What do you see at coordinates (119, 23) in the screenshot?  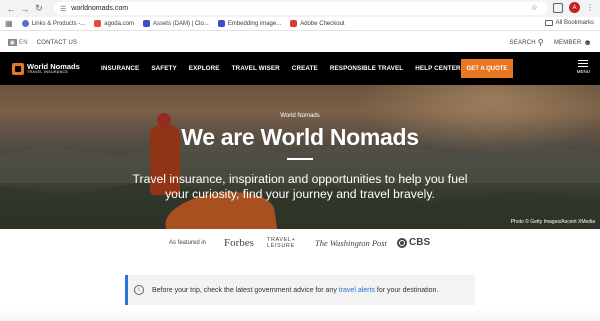 I see `bookmark-label: agoda.com` at bounding box center [119, 23].